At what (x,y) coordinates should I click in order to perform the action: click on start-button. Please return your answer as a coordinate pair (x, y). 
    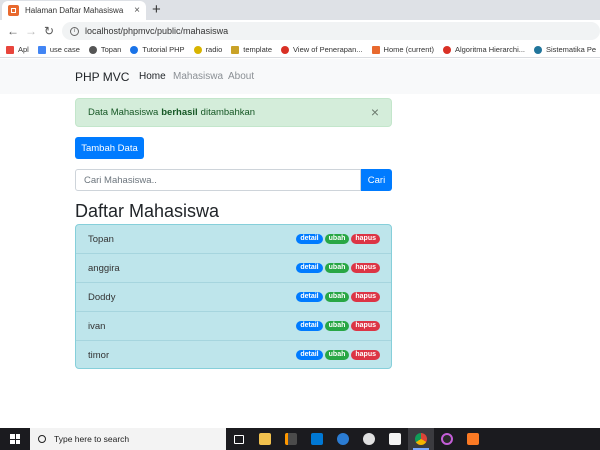
    Looking at the image, I should click on (15, 439).